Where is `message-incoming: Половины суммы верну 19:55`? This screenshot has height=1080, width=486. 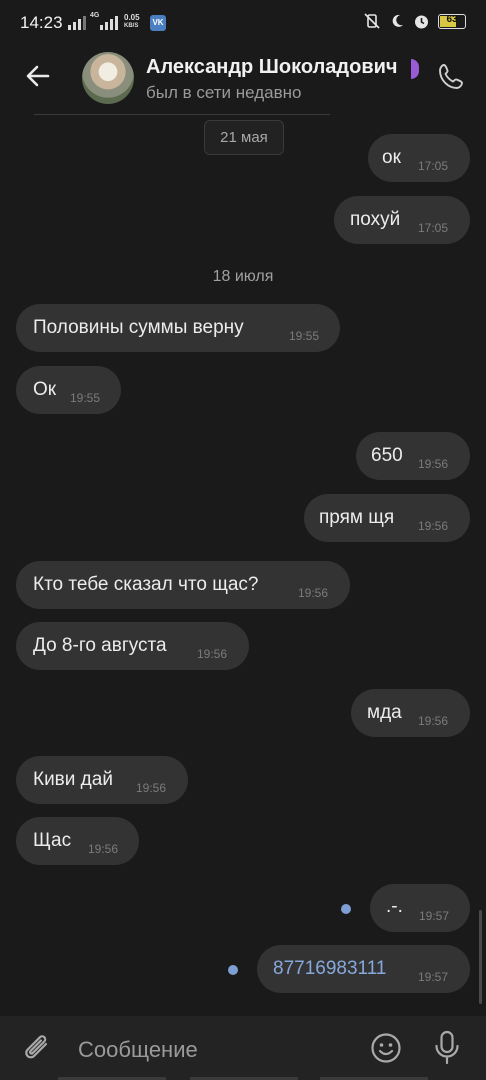
message-incoming: Половины суммы верну 19:55 is located at coordinates (178, 328).